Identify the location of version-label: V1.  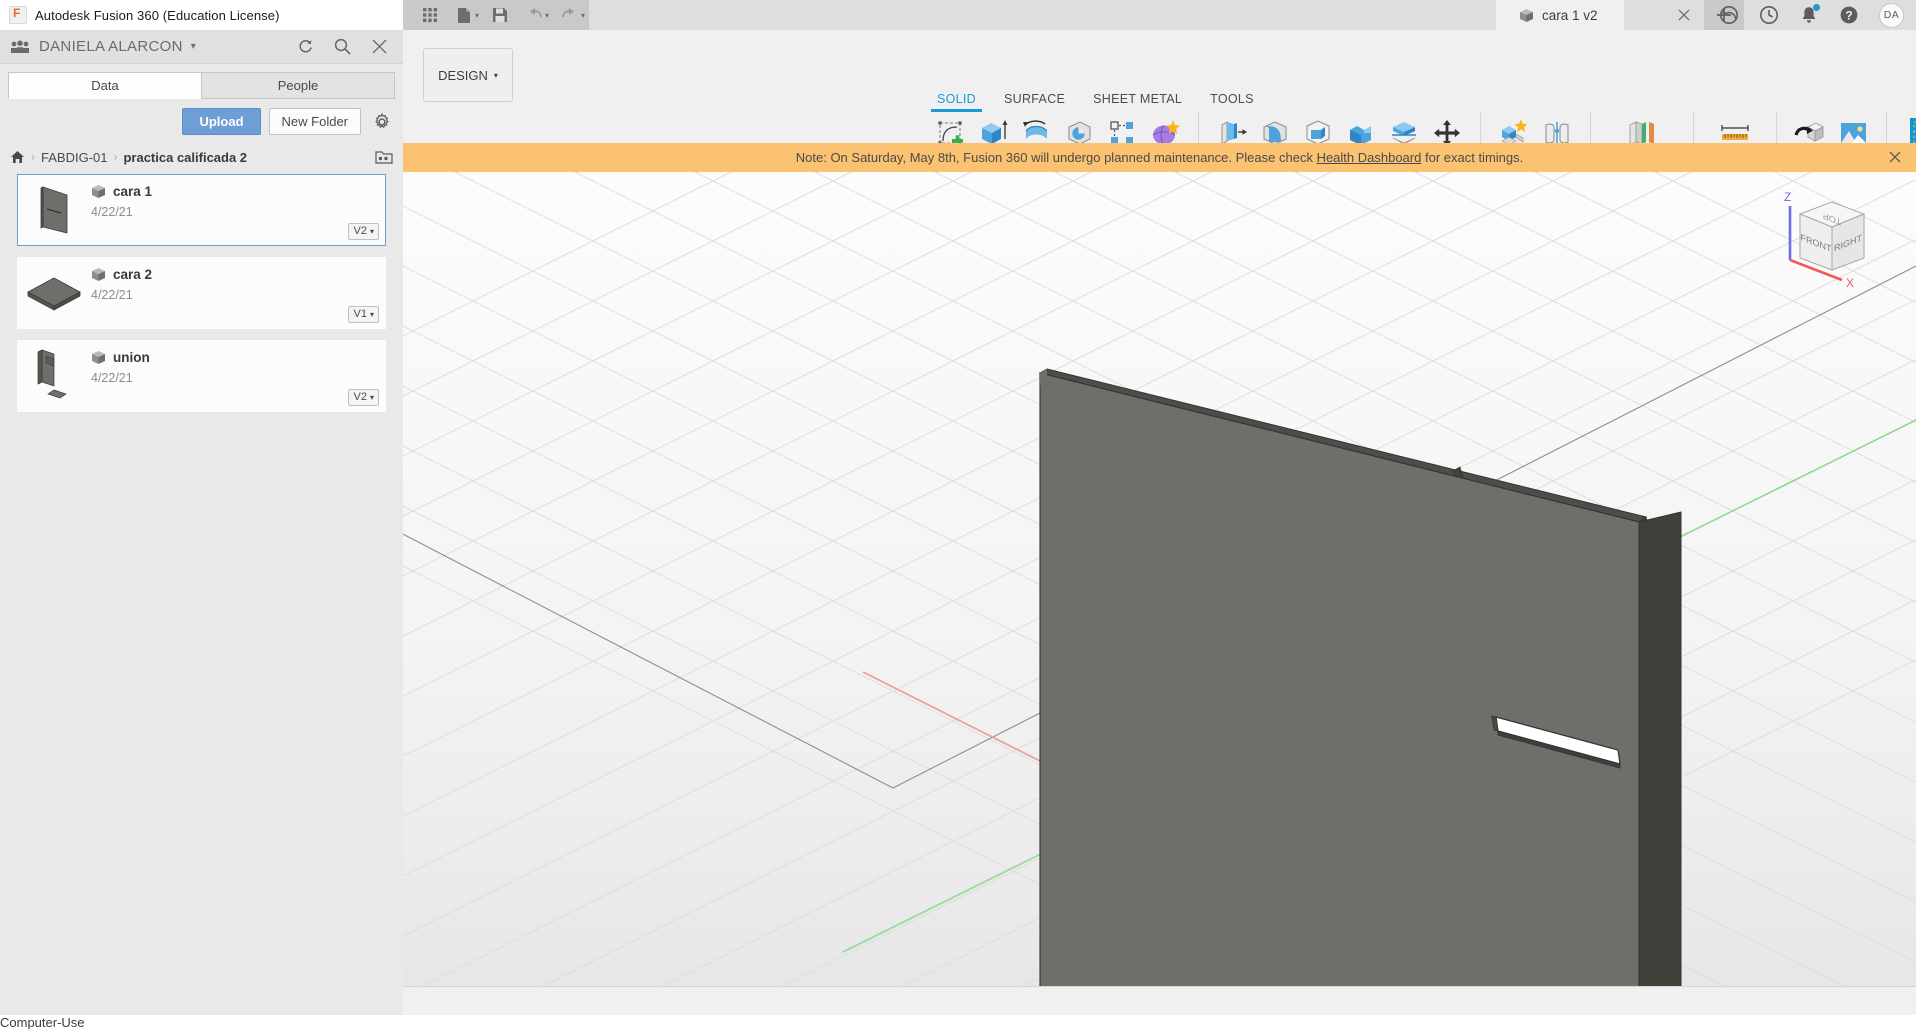
(360, 314).